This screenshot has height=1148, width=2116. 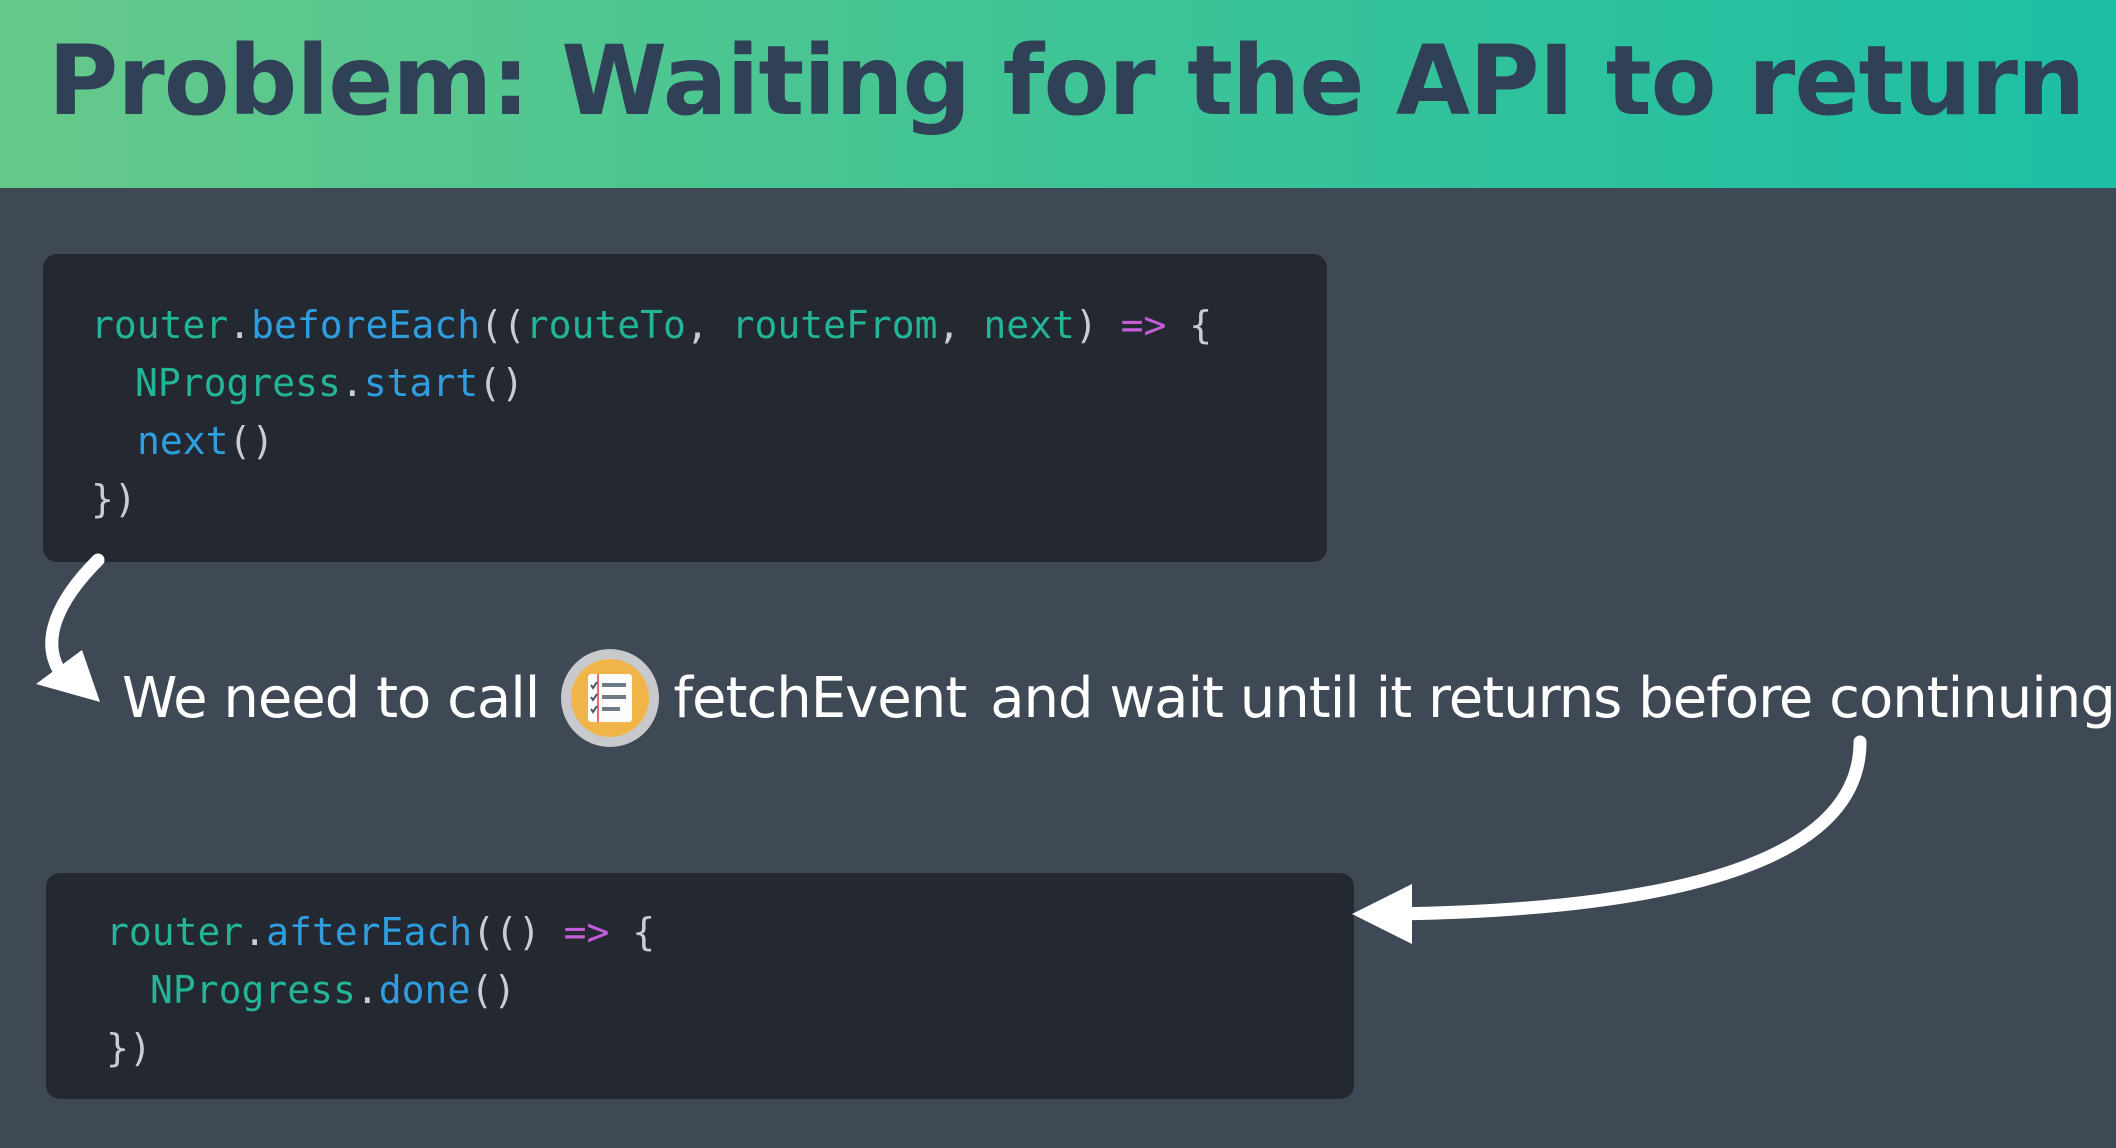 What do you see at coordinates (506, 932) in the screenshot?
I see `code-token: (()` at bounding box center [506, 932].